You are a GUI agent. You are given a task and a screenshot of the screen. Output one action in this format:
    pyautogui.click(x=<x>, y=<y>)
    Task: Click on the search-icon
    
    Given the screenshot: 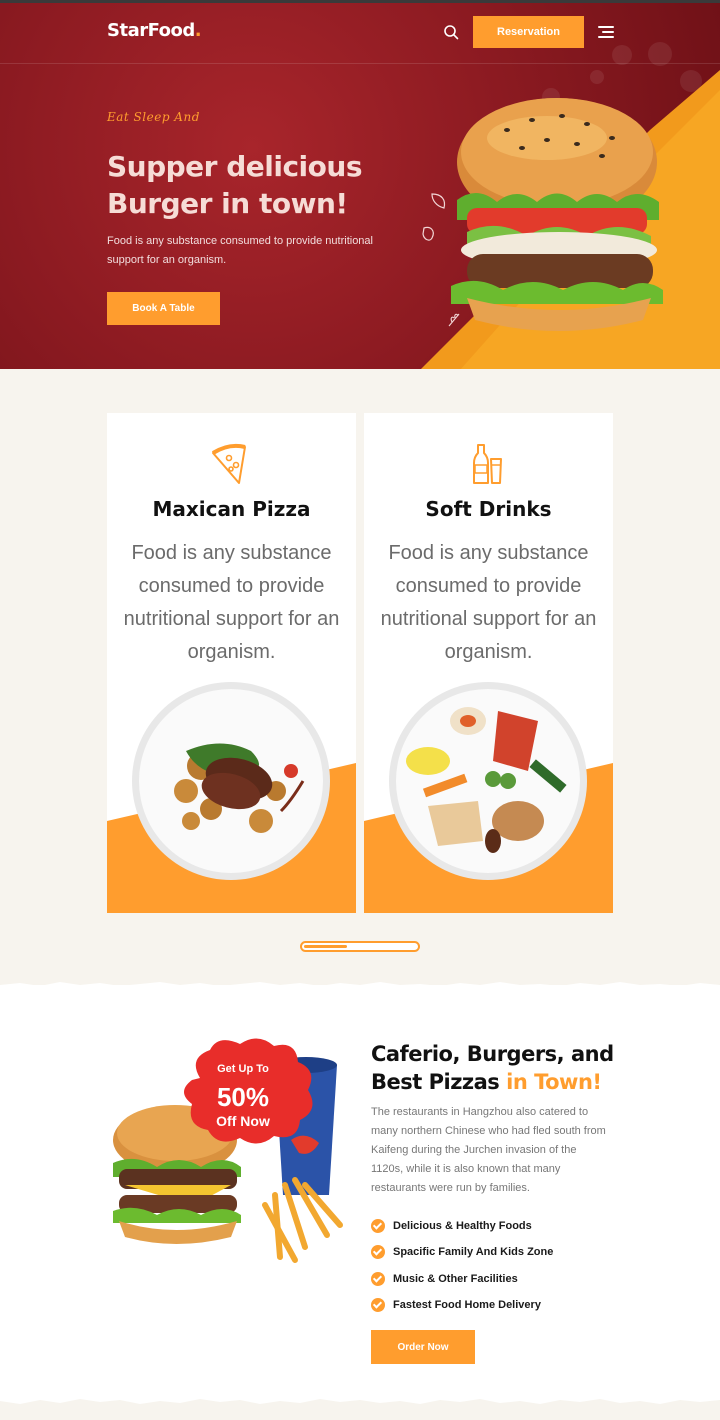 What is the action you would take?
    pyautogui.click(x=451, y=32)
    